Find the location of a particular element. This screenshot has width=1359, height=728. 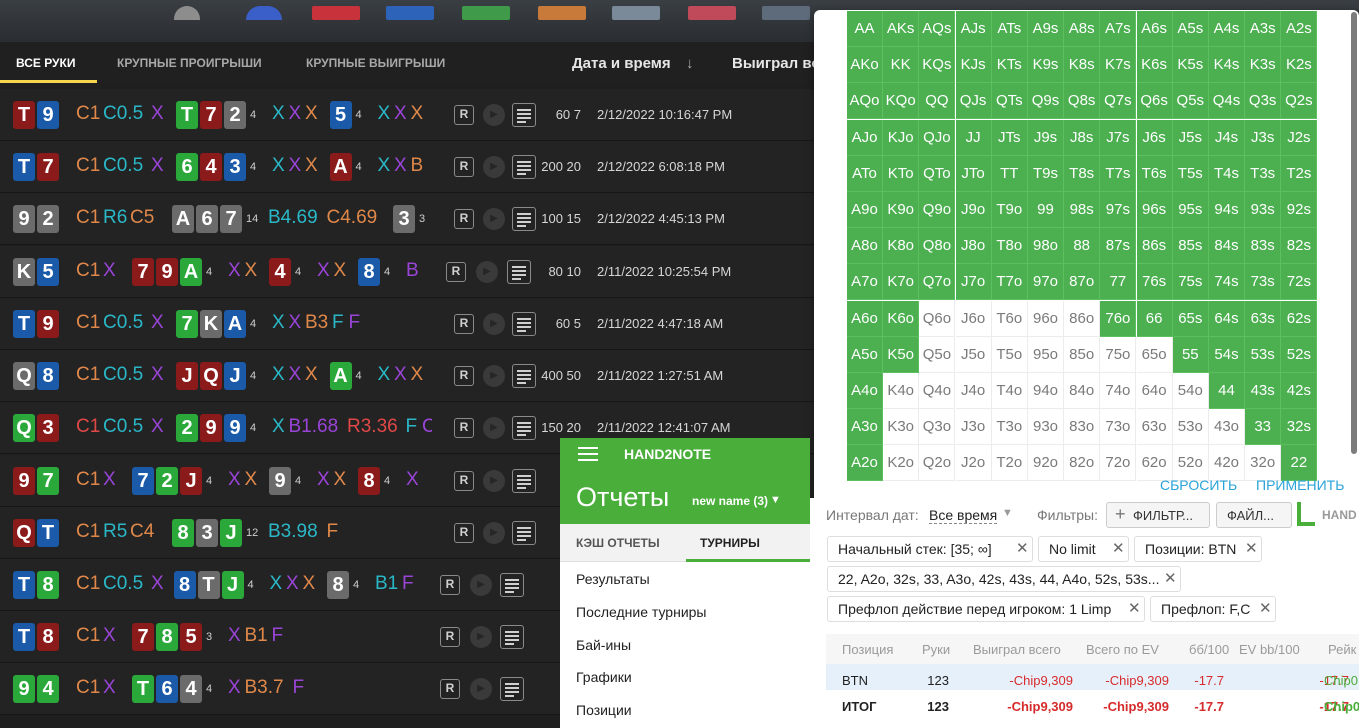

range-cell: A4o is located at coordinates (865, 391).